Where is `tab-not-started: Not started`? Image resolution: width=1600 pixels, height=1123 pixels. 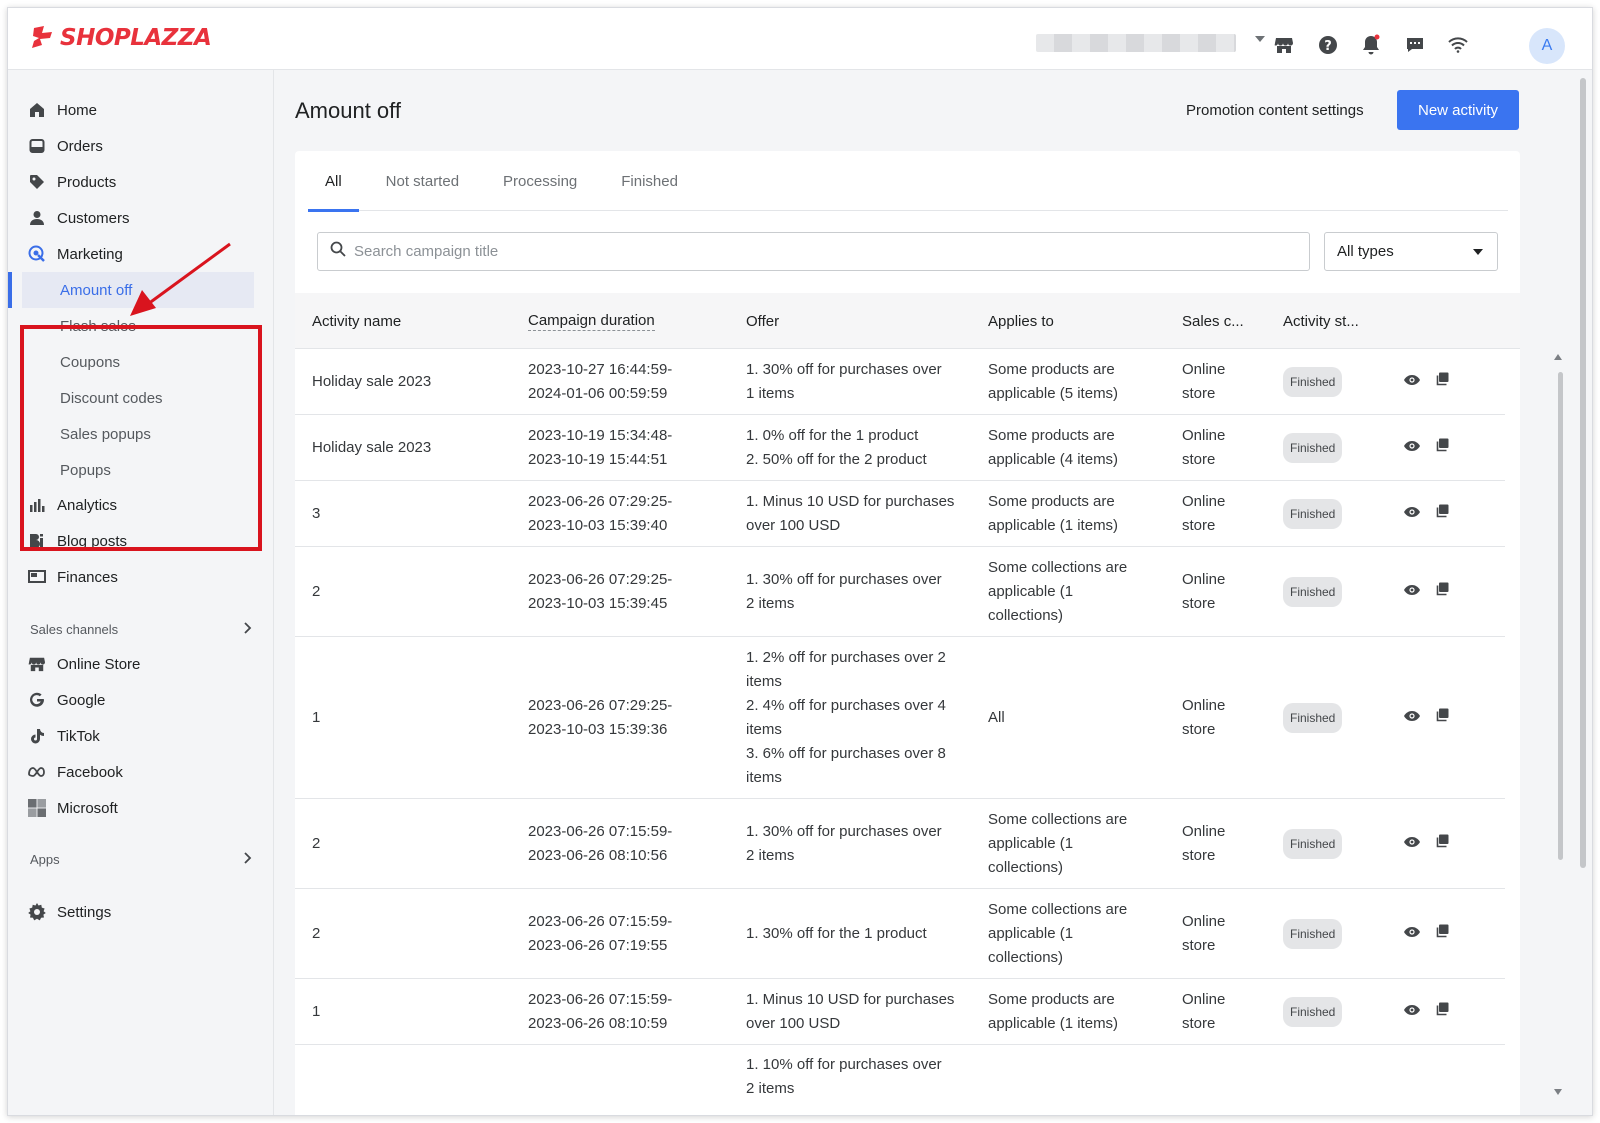
tab-not-started: Not started is located at coordinates (422, 181).